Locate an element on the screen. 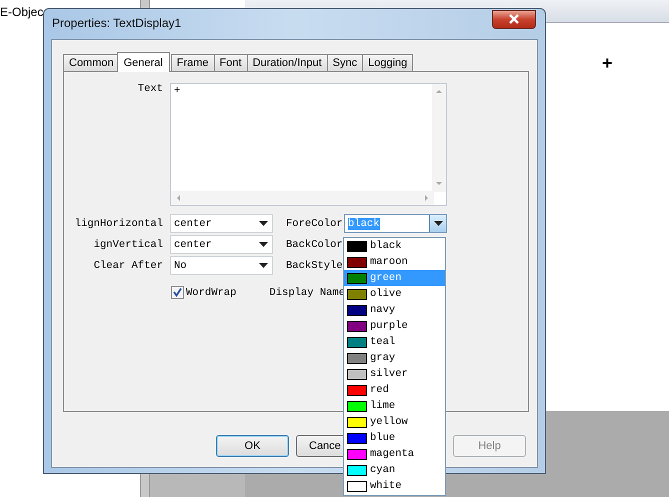 The width and height of the screenshot is (669, 497). tab: Common is located at coordinates (91, 62).